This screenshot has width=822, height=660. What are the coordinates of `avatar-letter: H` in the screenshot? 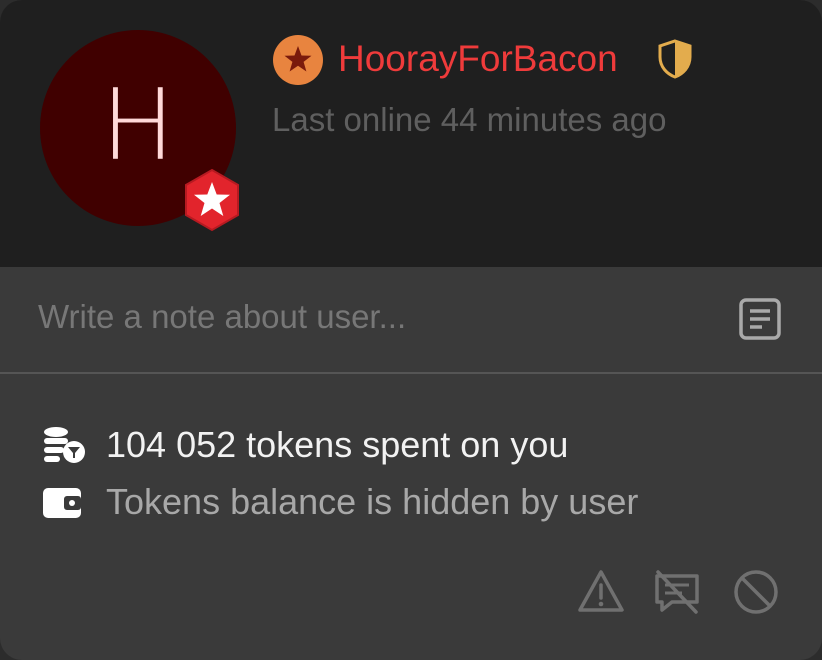 It's located at (138, 126).